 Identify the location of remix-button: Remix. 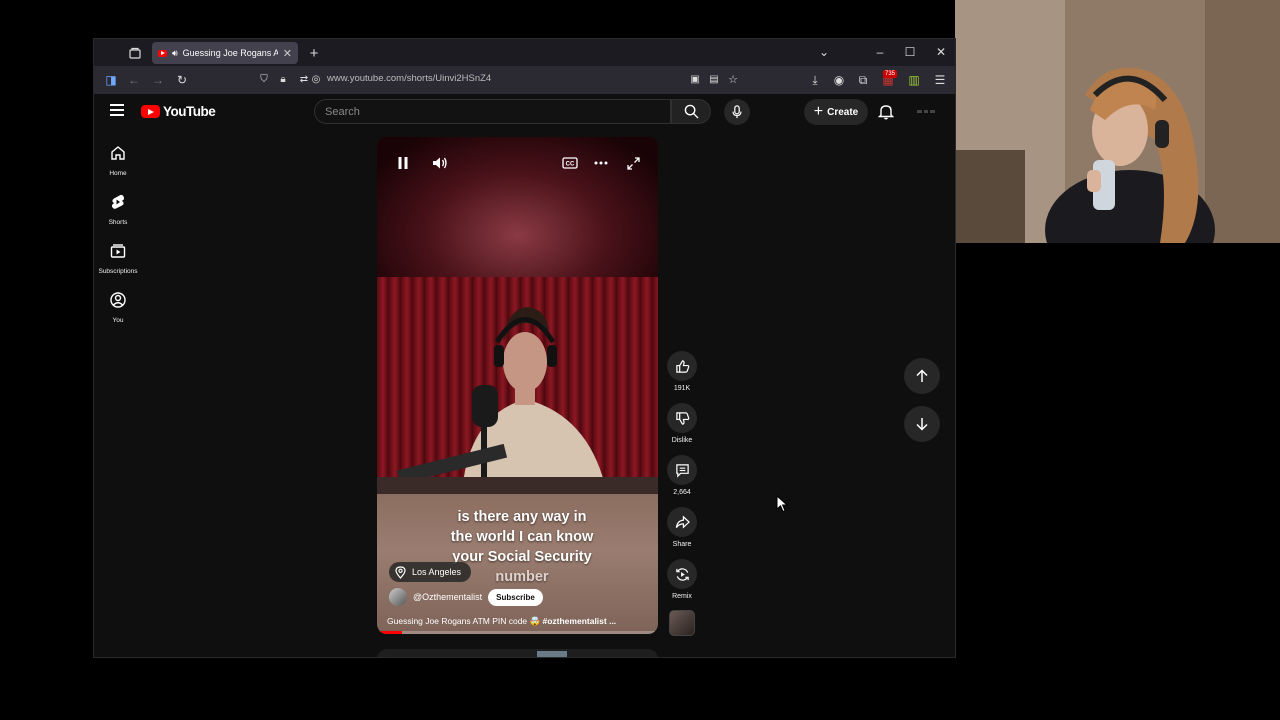
(682, 579).